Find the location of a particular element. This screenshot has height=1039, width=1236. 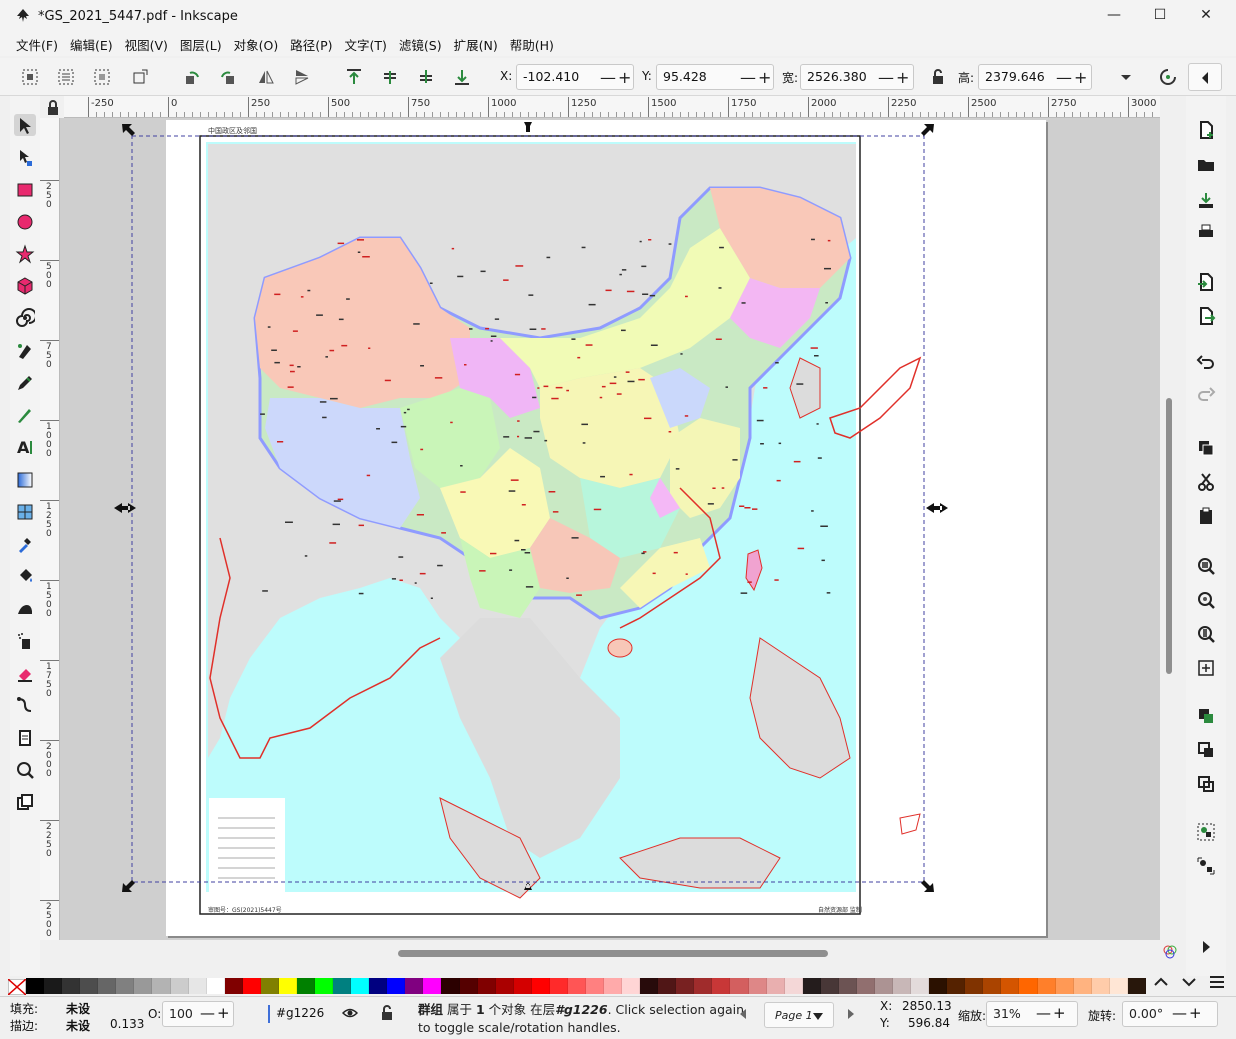

y-stepper: —+ is located at coordinates (756, 77).